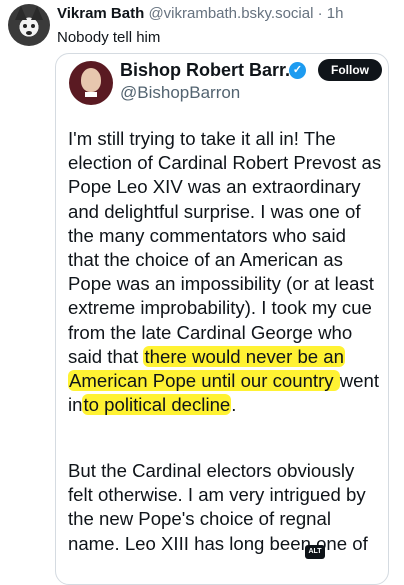  Describe the element at coordinates (225, 163) in the screenshot. I see `body-line: election of Cardinal Robert Prevost as` at that location.